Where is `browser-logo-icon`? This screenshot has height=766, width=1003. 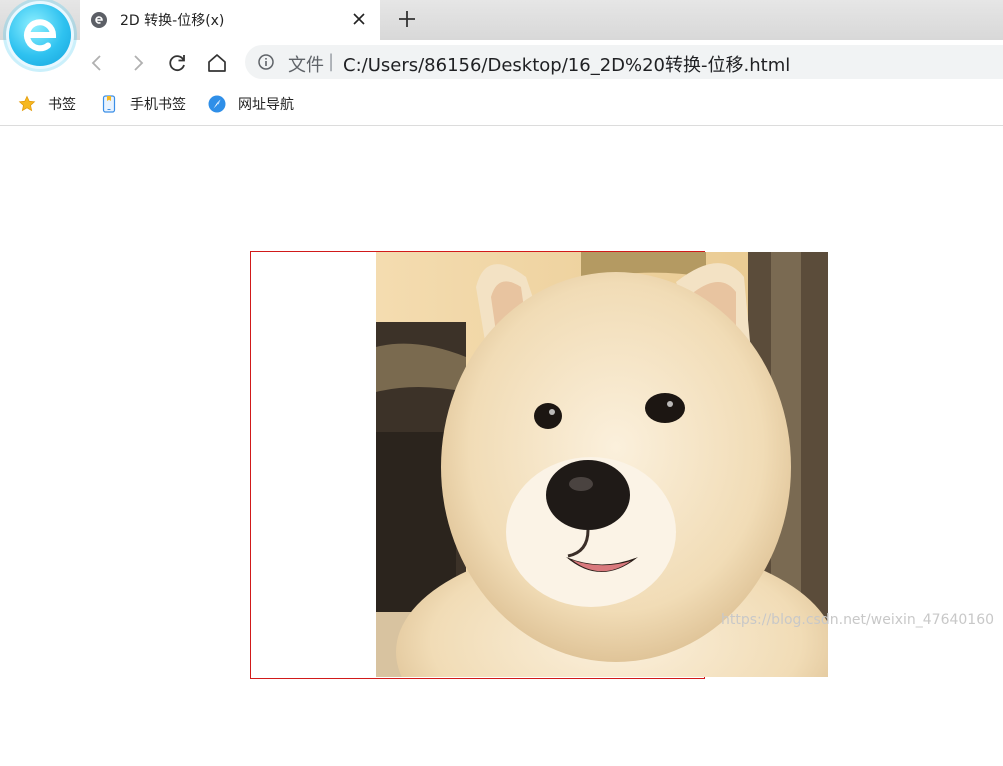 browser-logo-icon is located at coordinates (40, 35).